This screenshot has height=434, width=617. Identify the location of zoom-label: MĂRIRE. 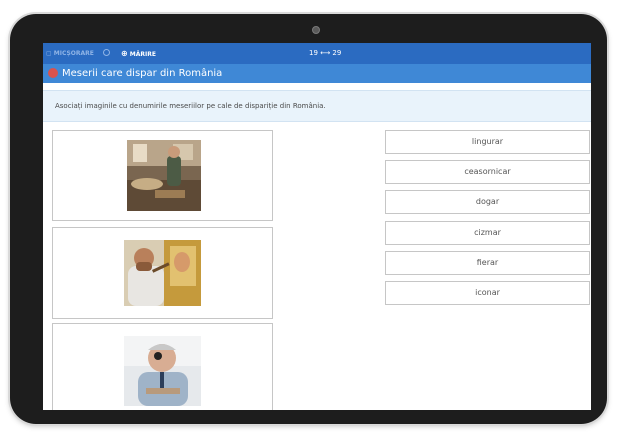
(142, 54).